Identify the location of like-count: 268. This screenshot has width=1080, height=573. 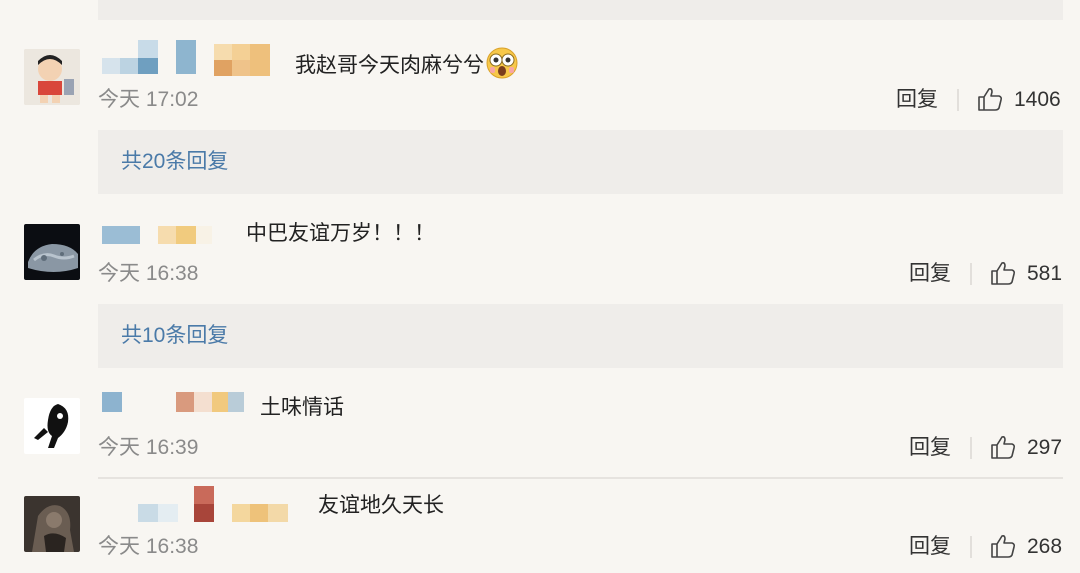
(1045, 546).